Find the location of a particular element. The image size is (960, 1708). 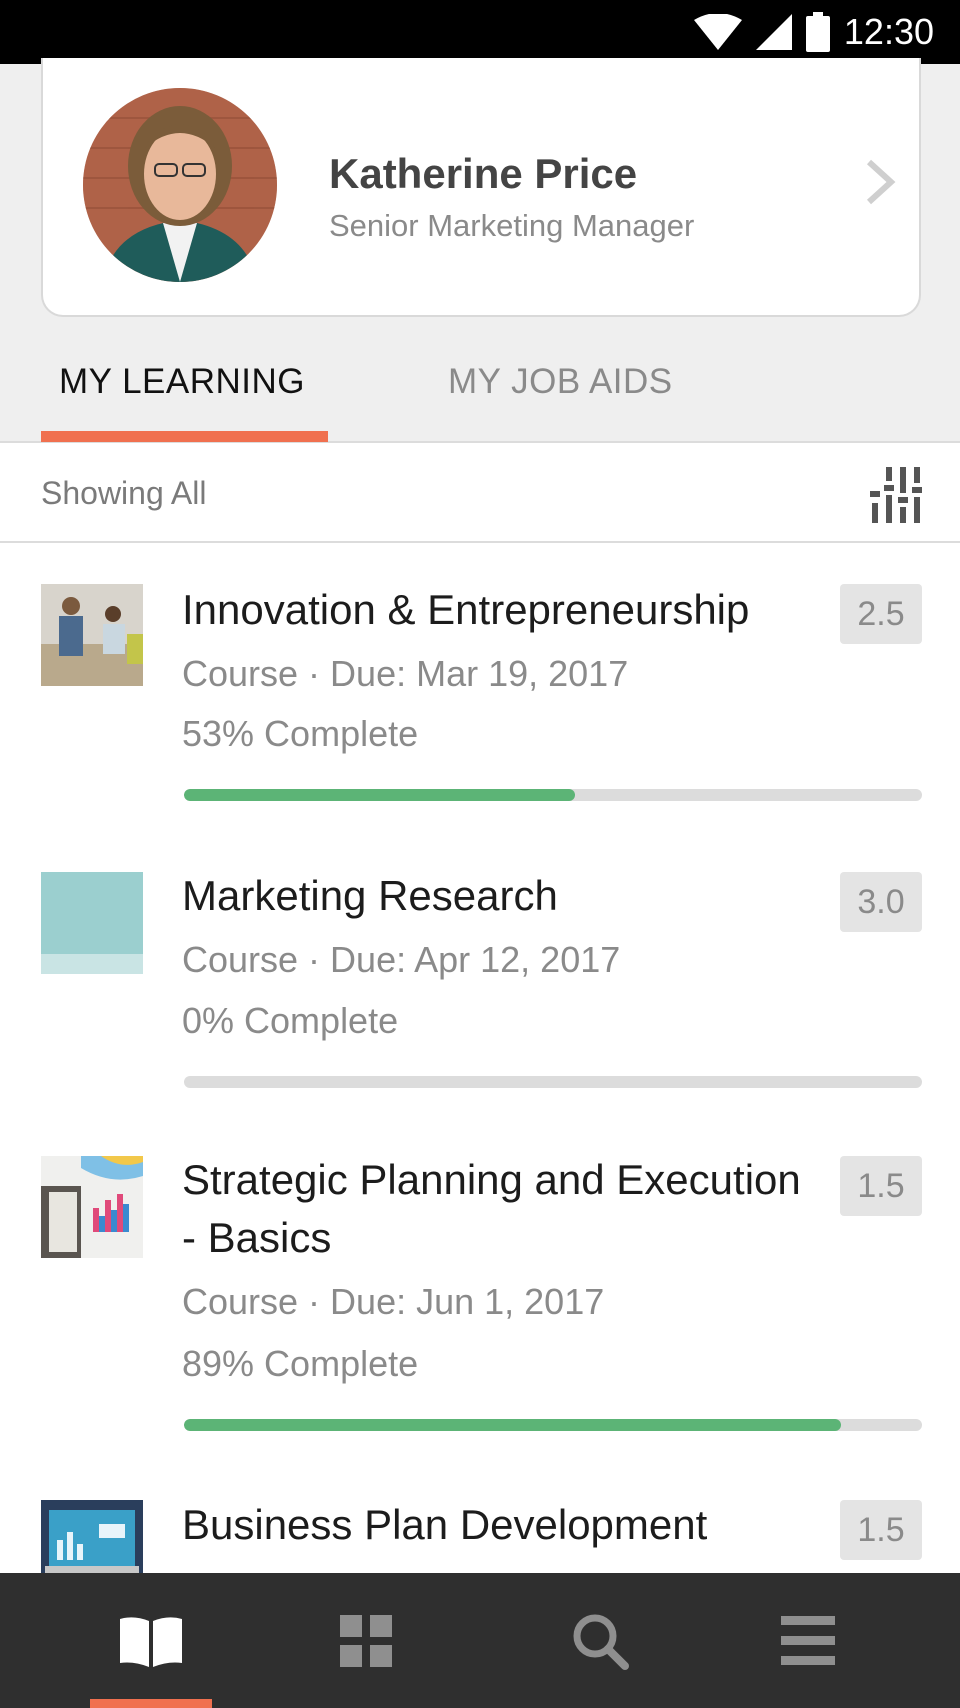

nav-catalog is located at coordinates (366, 1640).